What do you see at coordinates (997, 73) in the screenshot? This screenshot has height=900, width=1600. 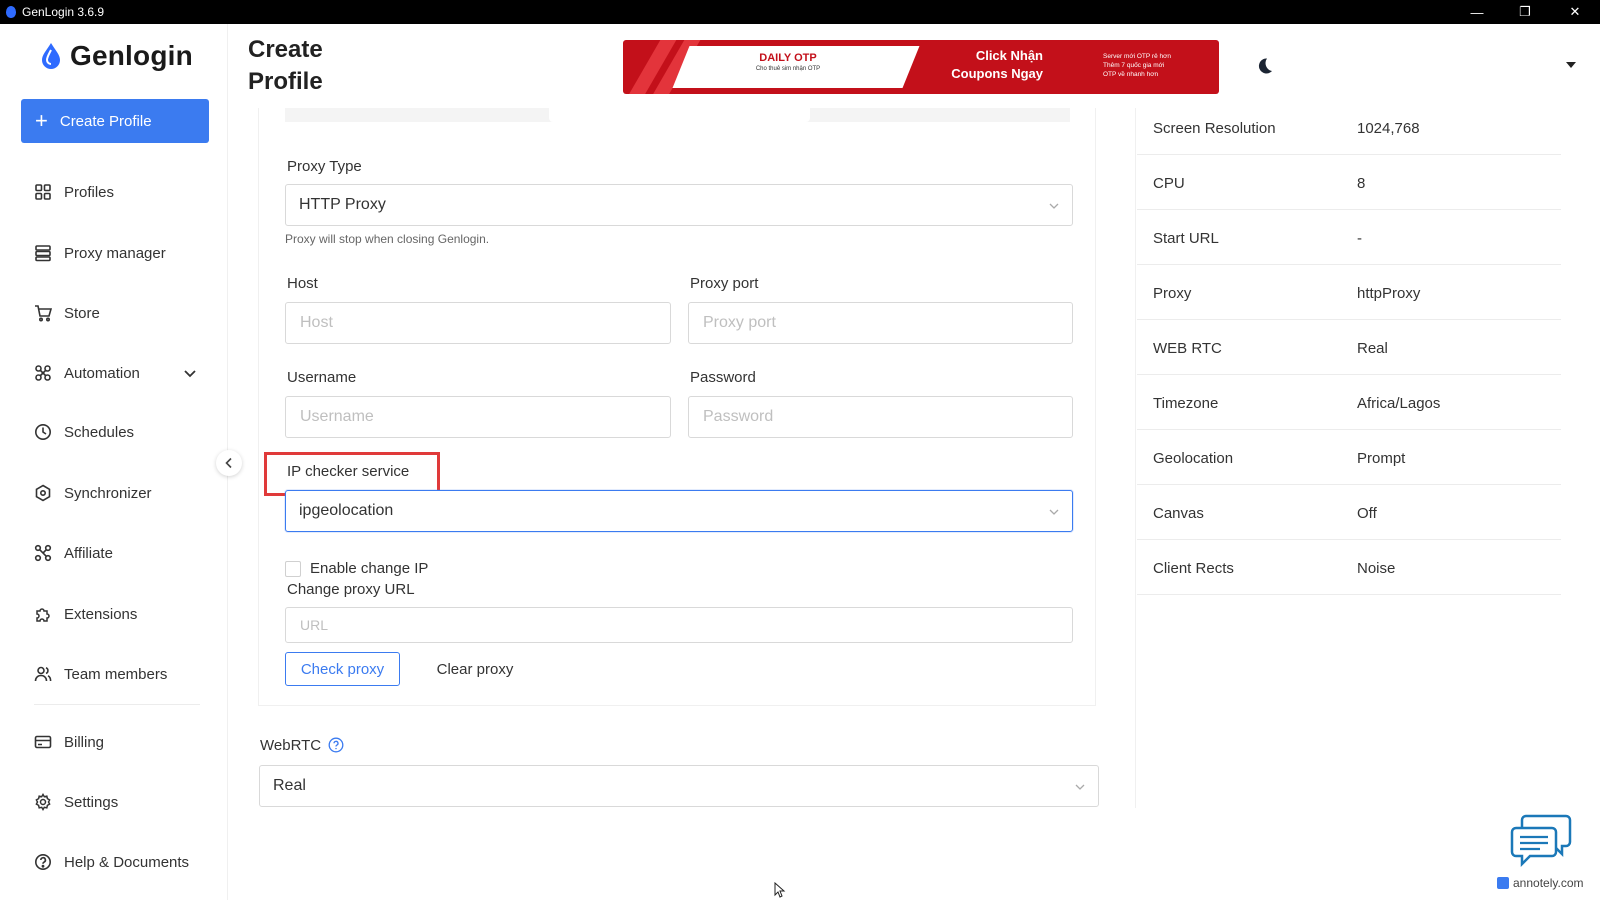 I see `banner-cta-line2: Coupons Ngay` at bounding box center [997, 73].